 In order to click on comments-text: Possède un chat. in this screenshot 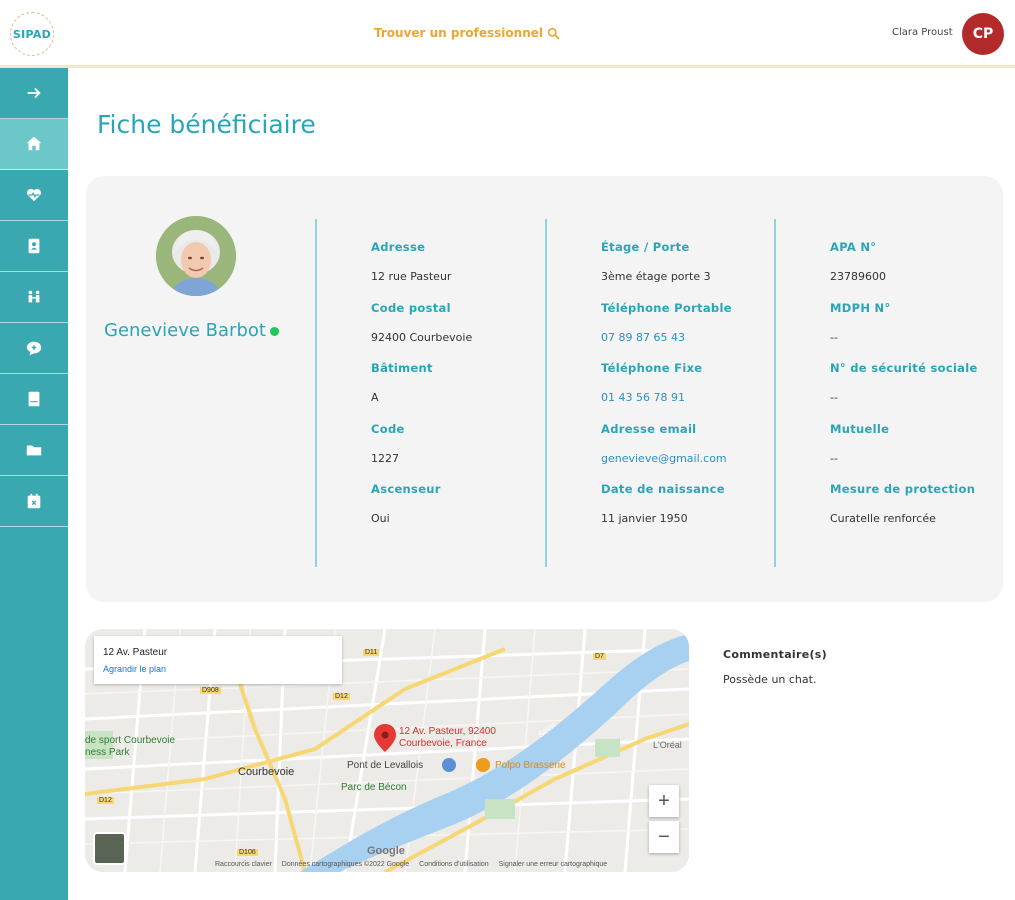, I will do `click(770, 679)`.